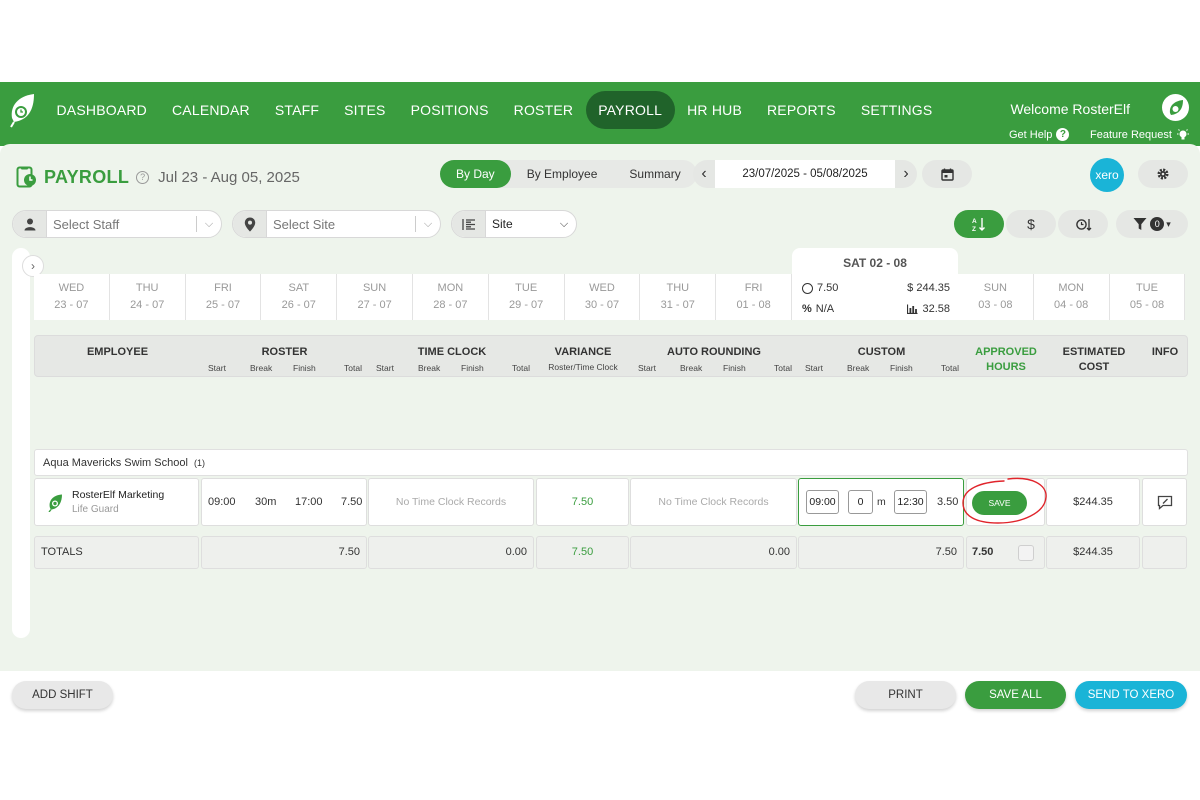 This screenshot has height=800, width=1200. I want to click on staff-select: Select Staff ⌵, so click(117, 224).